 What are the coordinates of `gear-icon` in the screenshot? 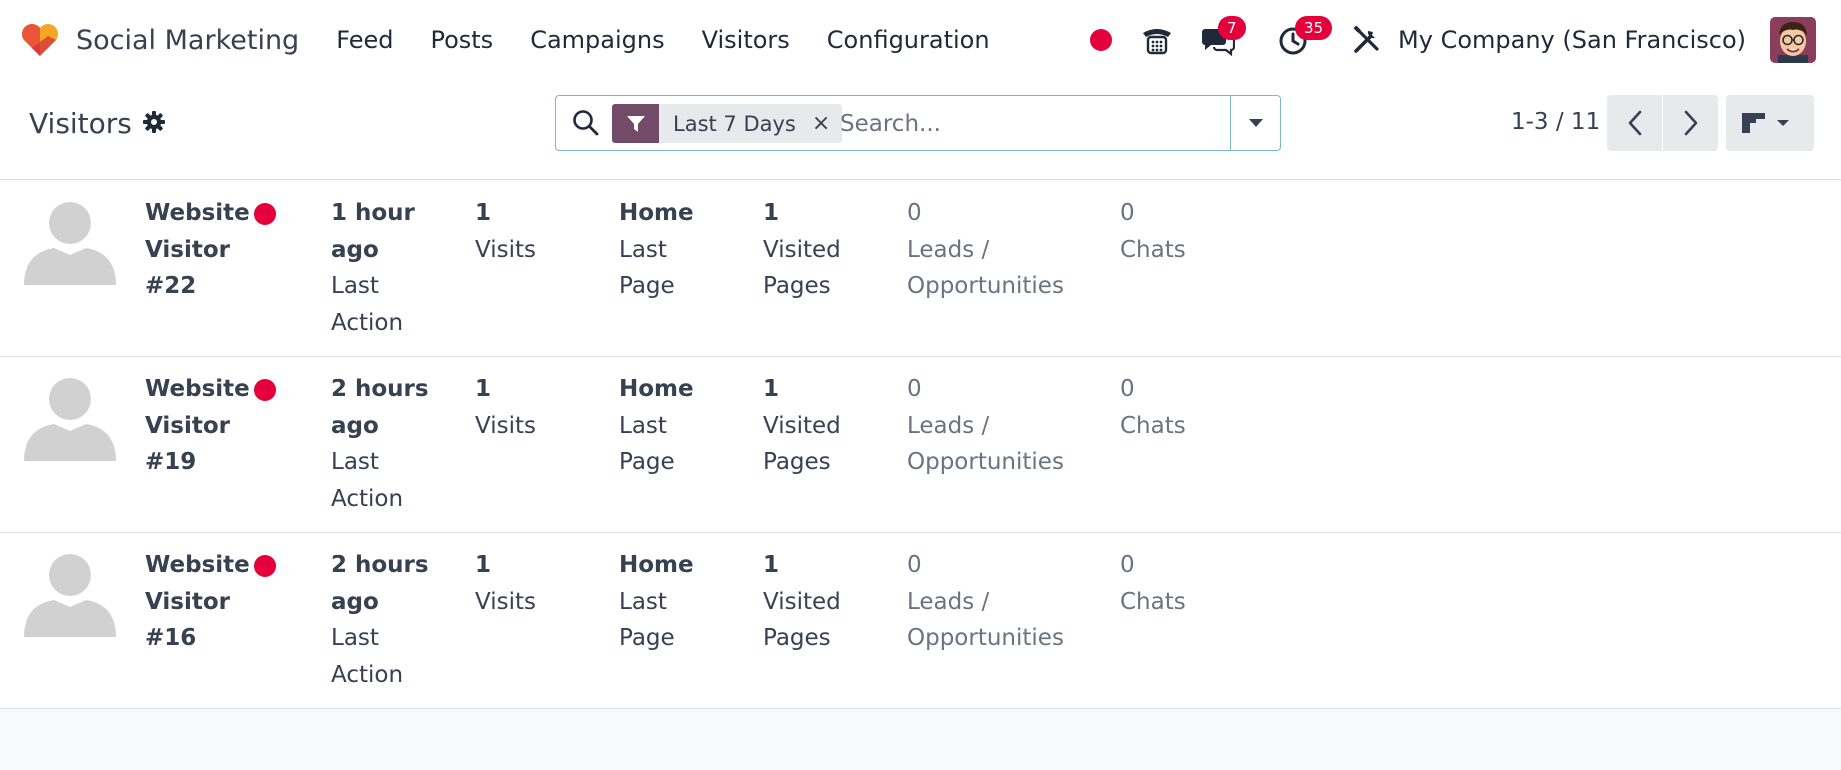 It's located at (154, 122).